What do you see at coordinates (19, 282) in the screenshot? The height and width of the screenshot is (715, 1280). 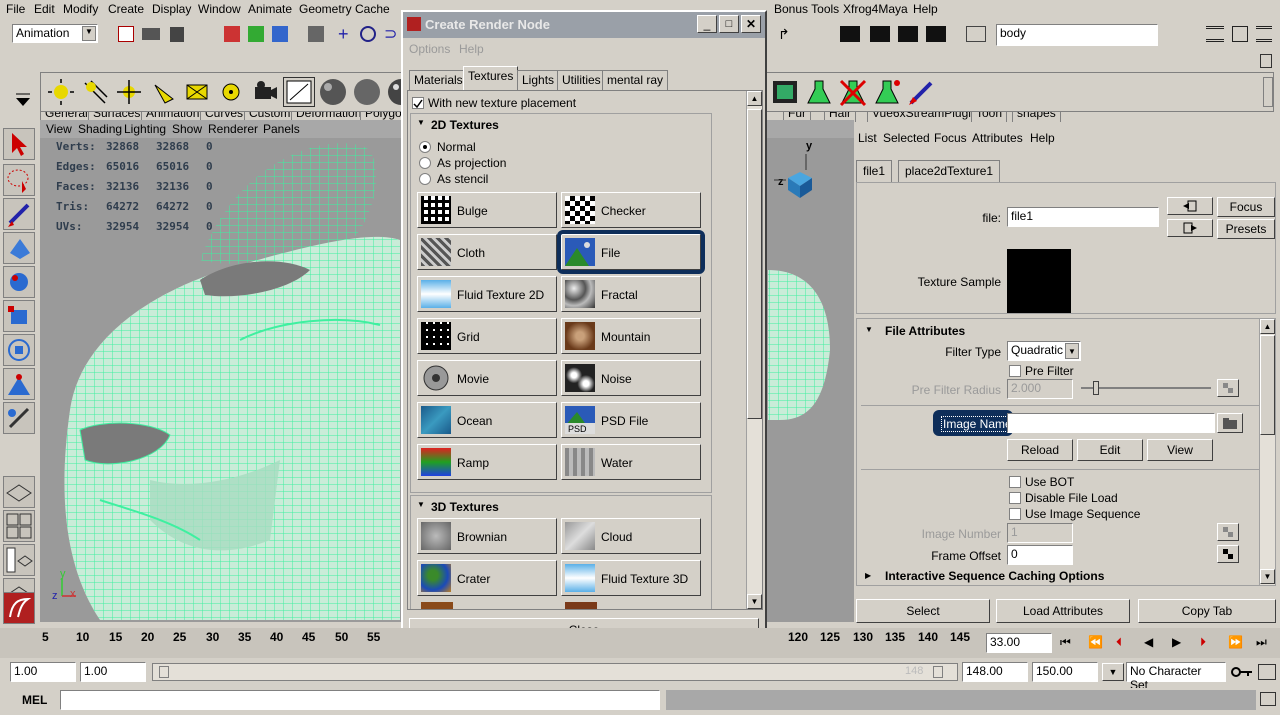 I see `rotate-tool-icon` at bounding box center [19, 282].